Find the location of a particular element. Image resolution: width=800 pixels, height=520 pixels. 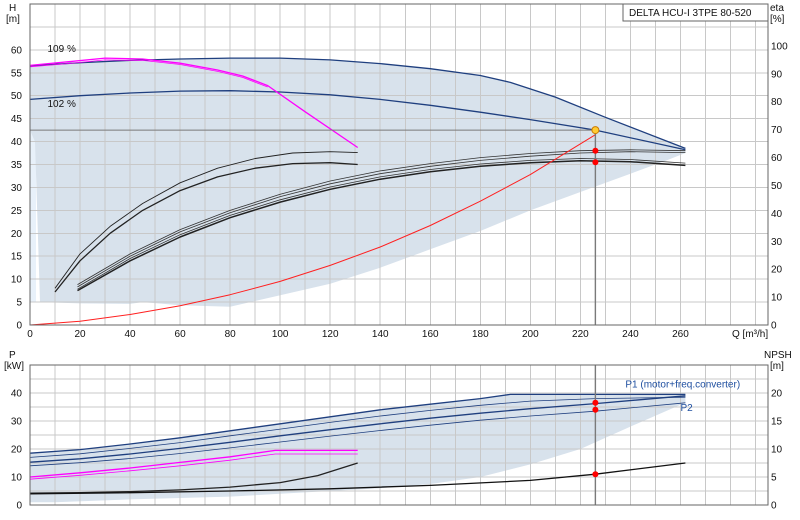

y-axis-label: P is located at coordinates (12, 355).